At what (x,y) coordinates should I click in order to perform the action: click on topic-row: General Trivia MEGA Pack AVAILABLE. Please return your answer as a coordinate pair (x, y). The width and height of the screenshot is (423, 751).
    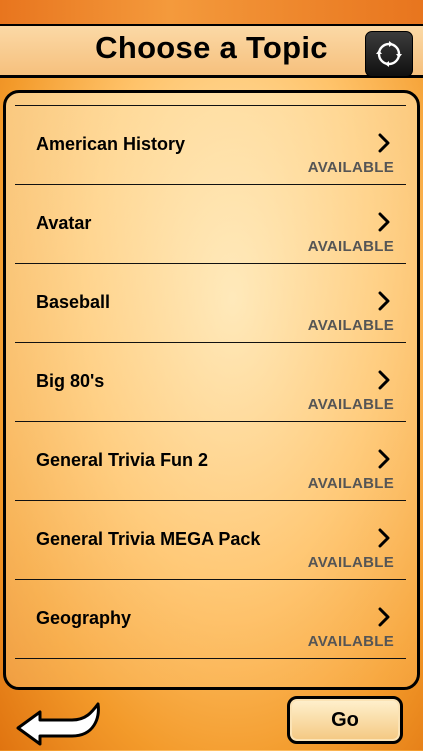
    Looking at the image, I should click on (210, 539).